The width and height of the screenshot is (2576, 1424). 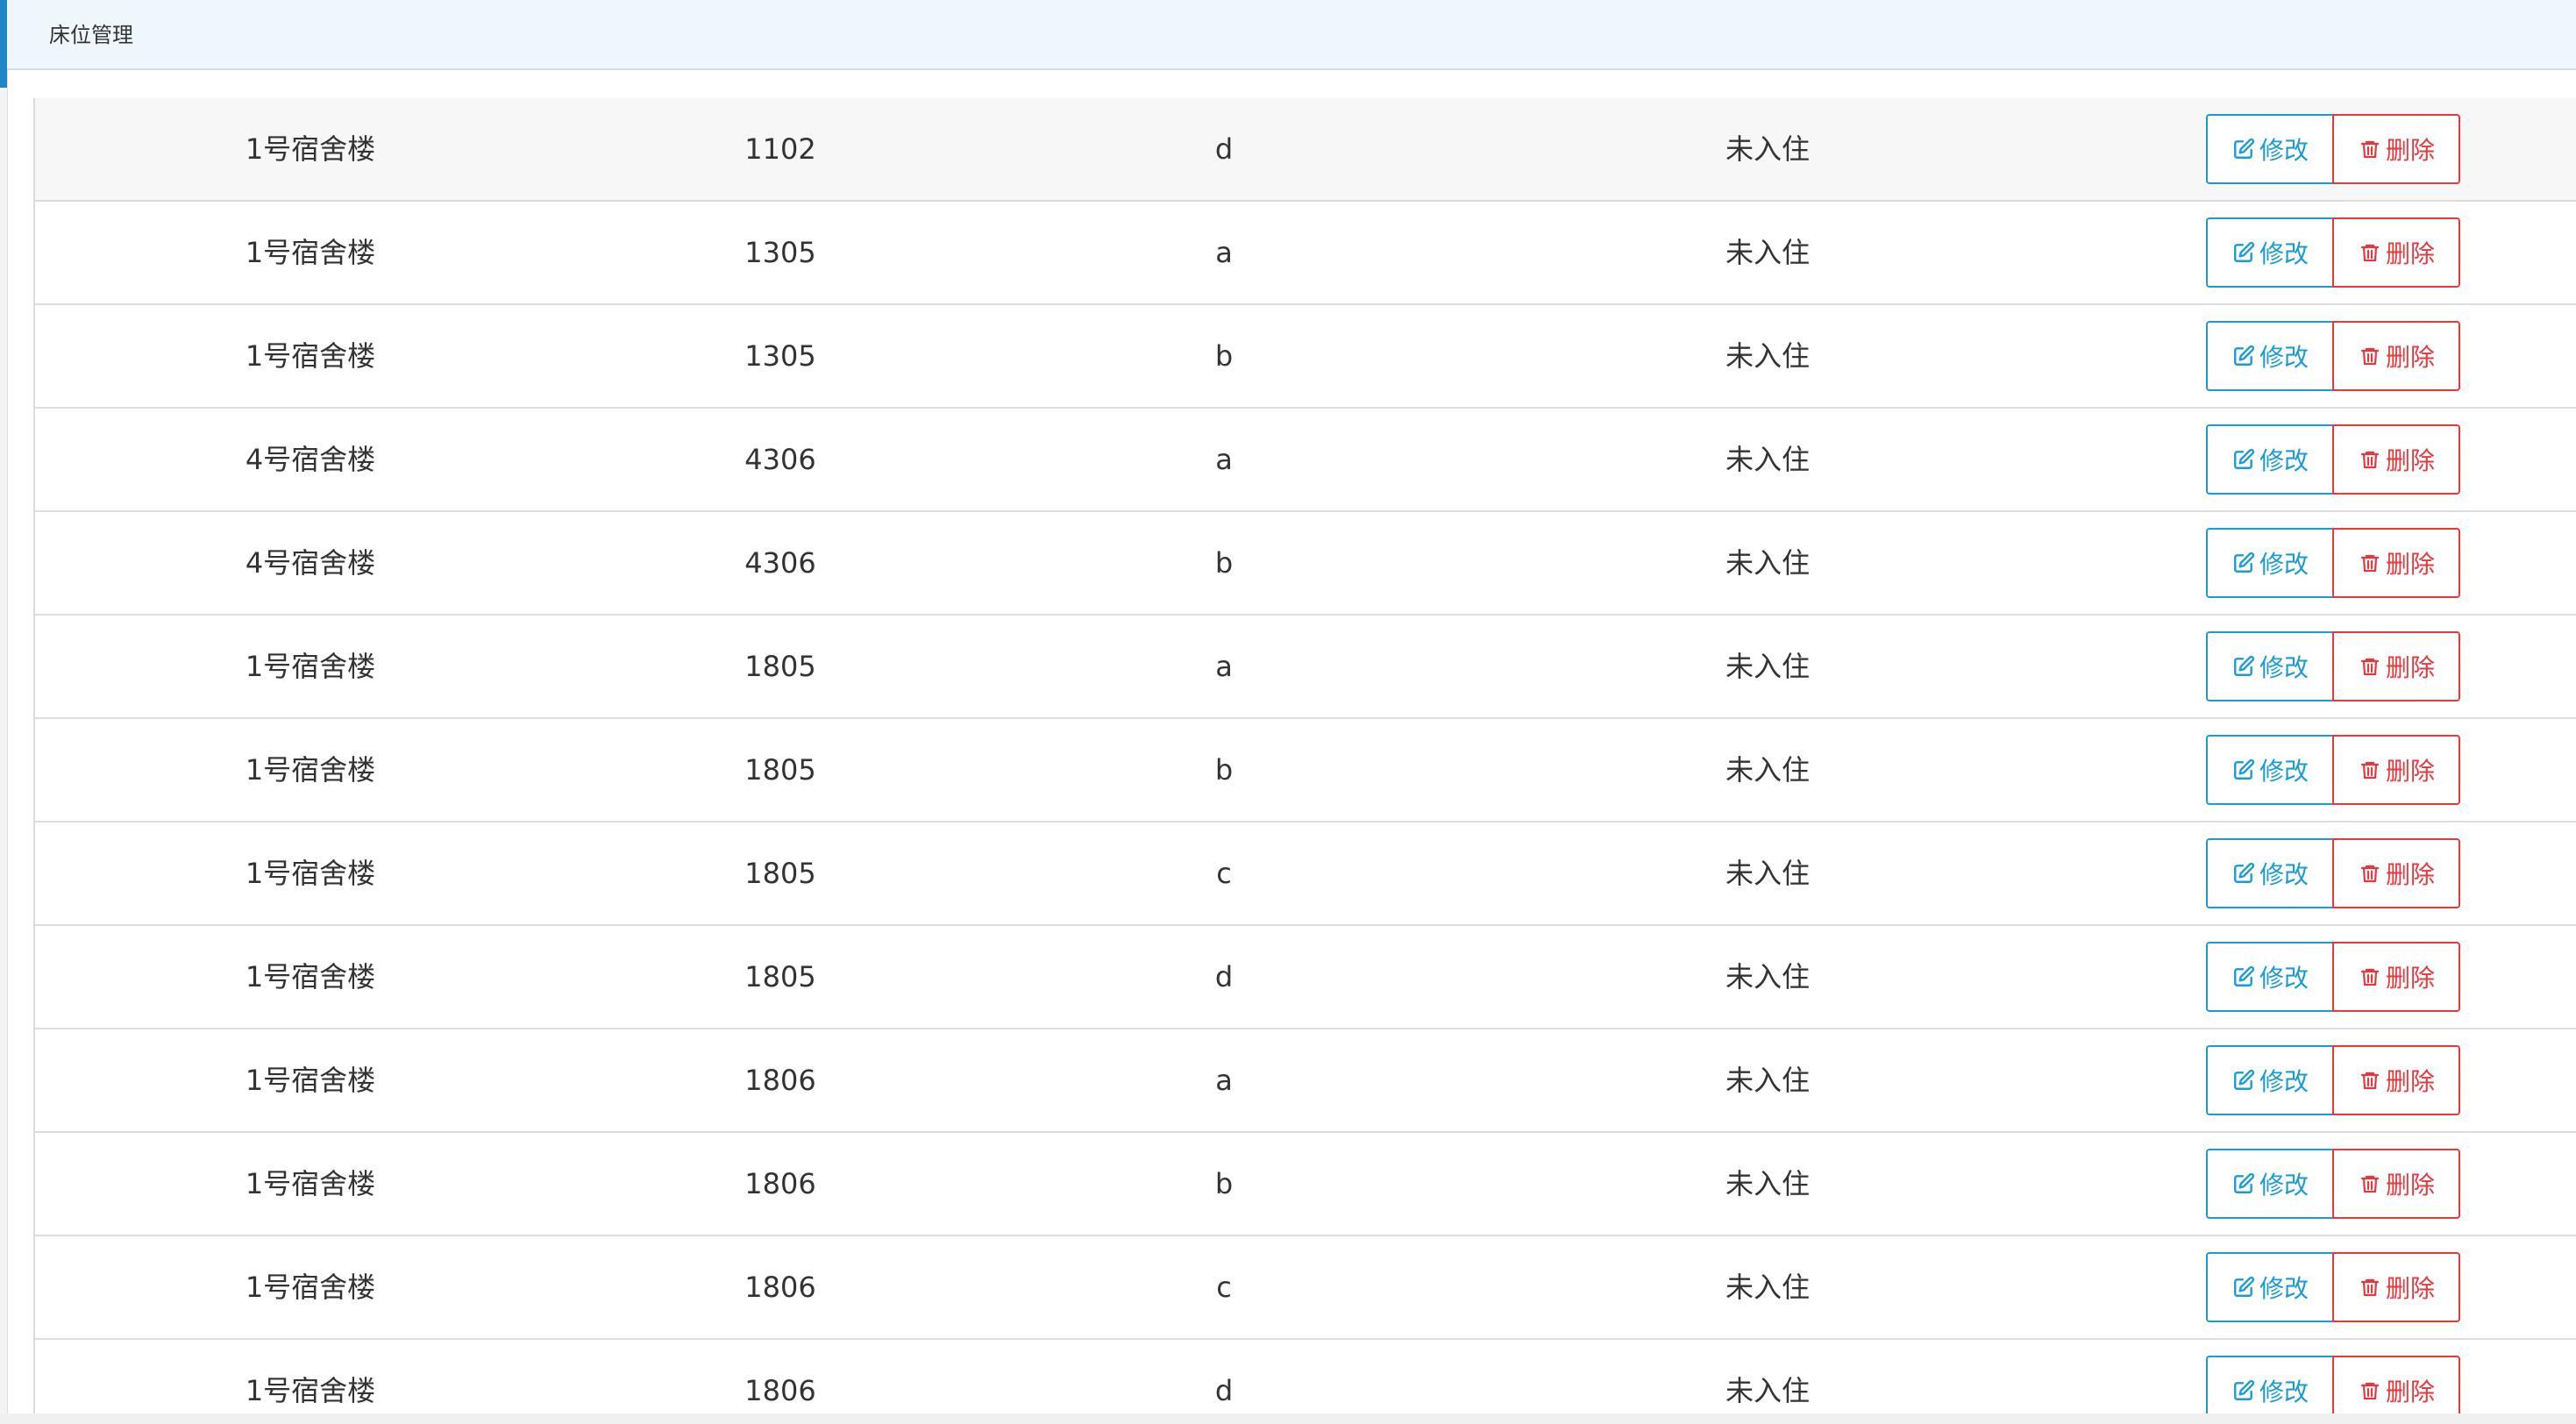 What do you see at coordinates (1305, 1382) in the screenshot?
I see `table-row: 1号宿舍楼 1806 d 未入住 修改 删除` at bounding box center [1305, 1382].